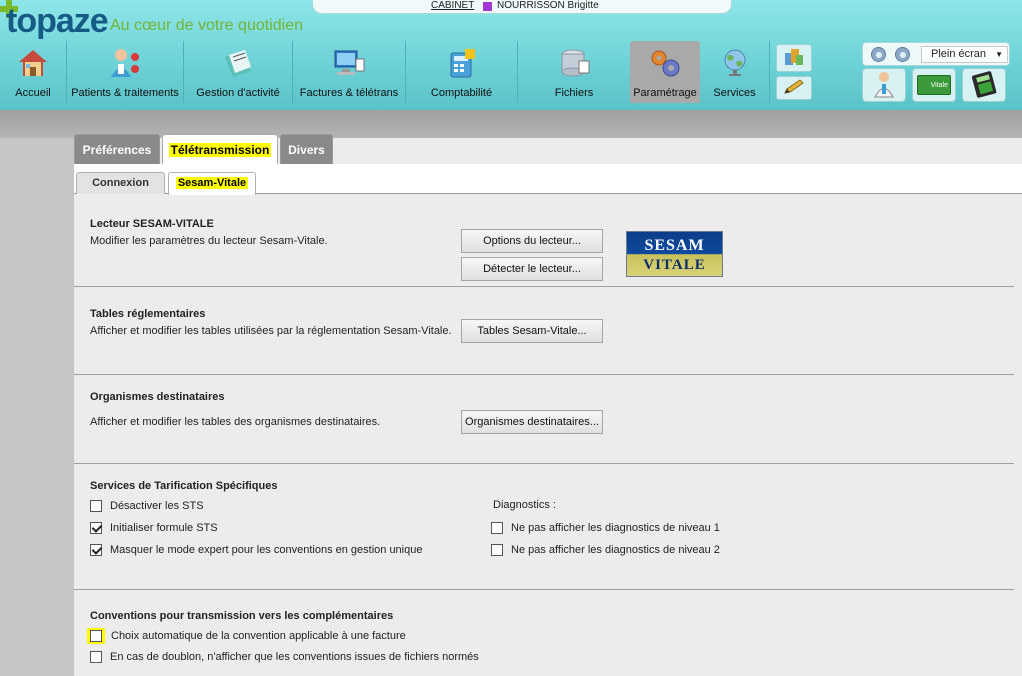 The width and height of the screenshot is (1022, 676). What do you see at coordinates (735, 63) in the screenshot?
I see `globe-icon` at bounding box center [735, 63].